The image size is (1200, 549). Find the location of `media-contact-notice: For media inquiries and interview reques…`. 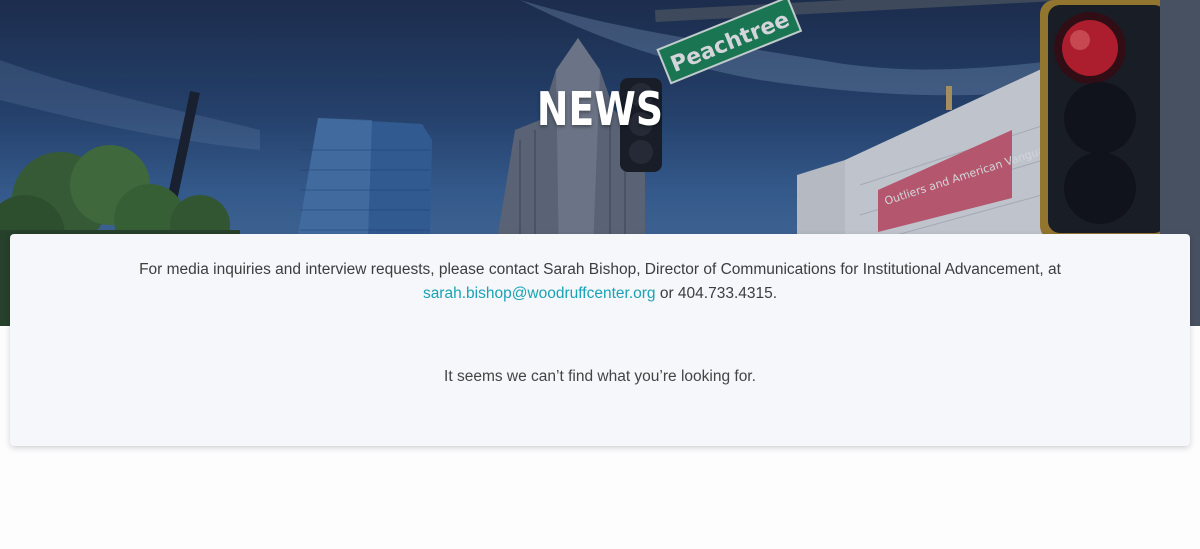

media-contact-notice: For media inquiries and interview reques… is located at coordinates (600, 282).